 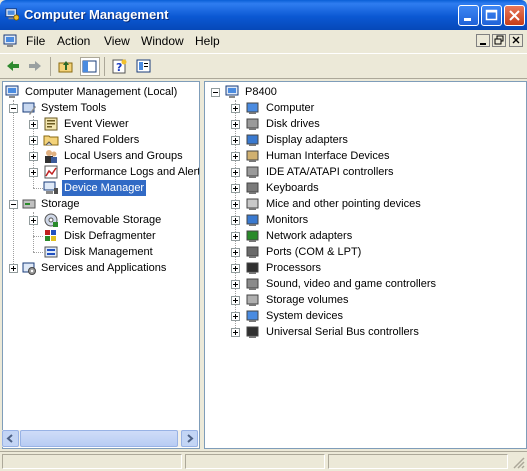 I want to click on storage-icon, so click(x=29, y=204).